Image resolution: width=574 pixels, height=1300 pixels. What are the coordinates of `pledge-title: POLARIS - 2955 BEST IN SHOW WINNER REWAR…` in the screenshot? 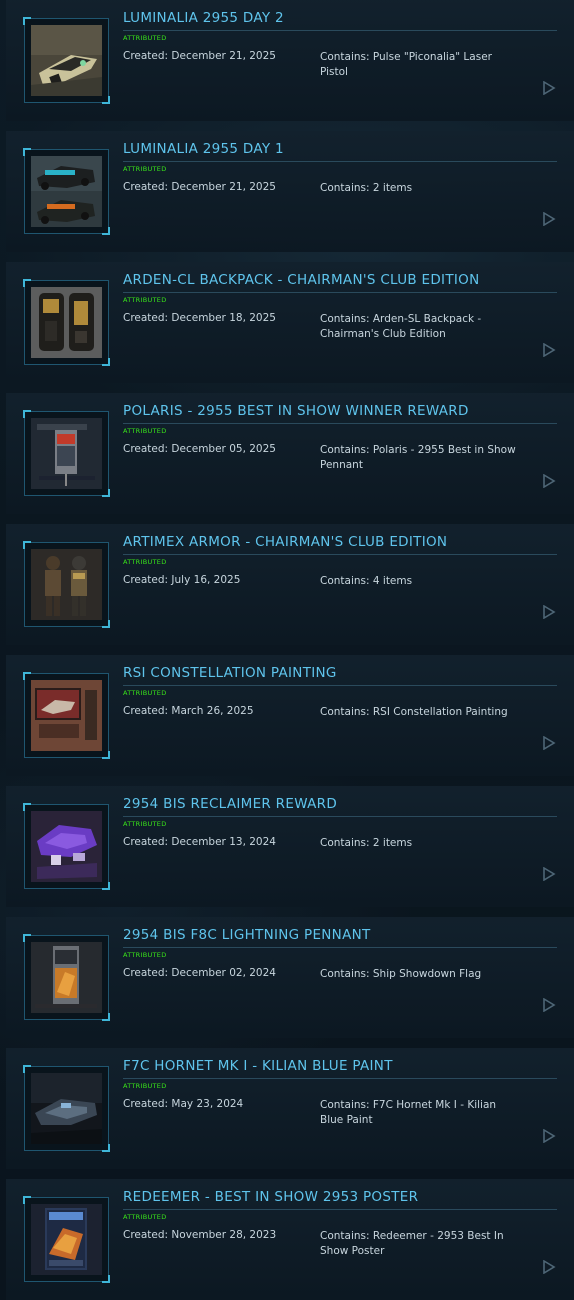 It's located at (296, 411).